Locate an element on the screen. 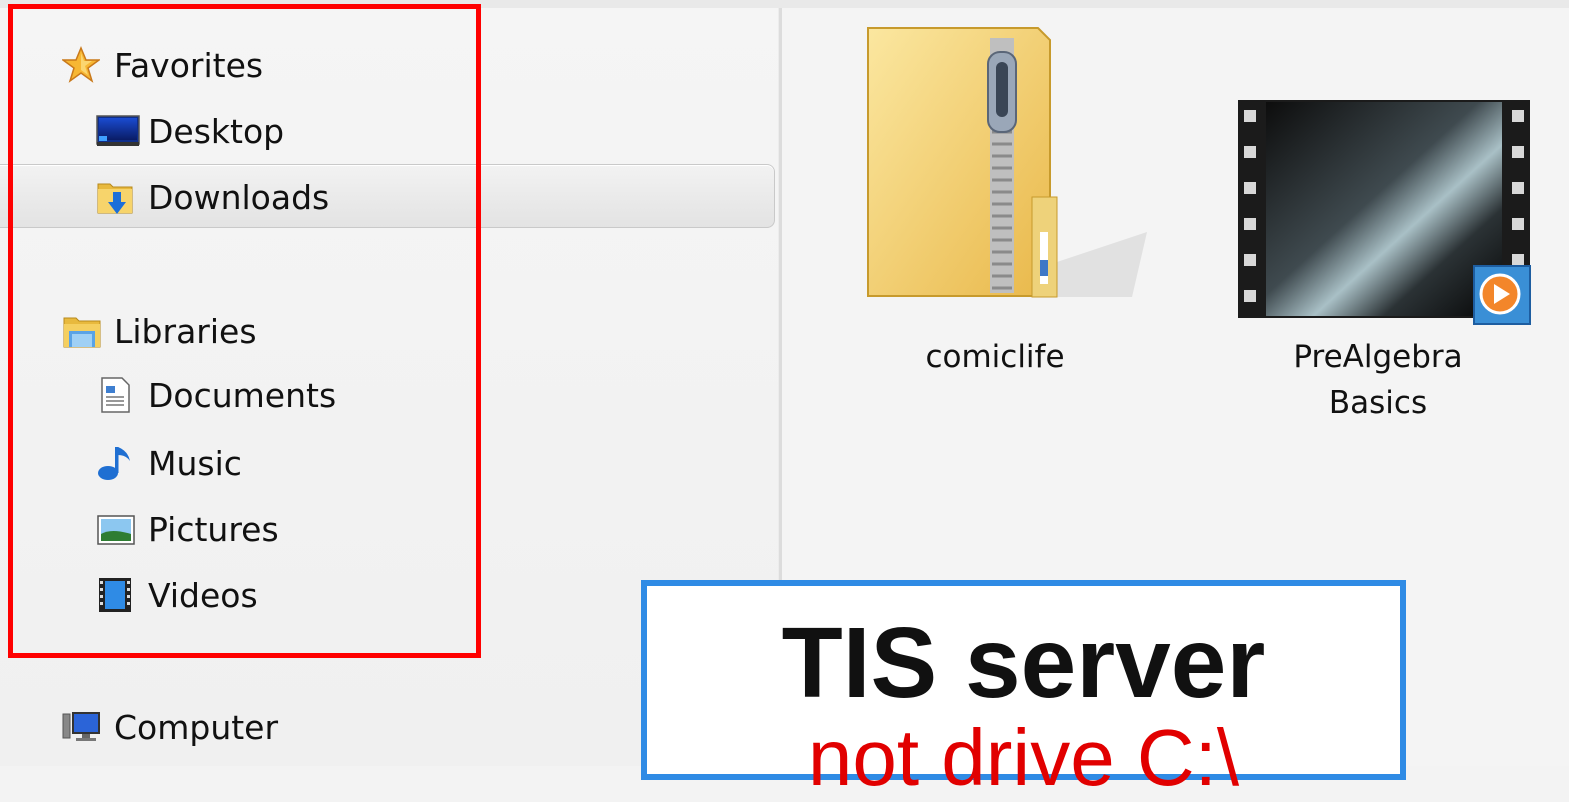 The image size is (1569, 802). zip-folder-icon is located at coordinates (1007, 162).